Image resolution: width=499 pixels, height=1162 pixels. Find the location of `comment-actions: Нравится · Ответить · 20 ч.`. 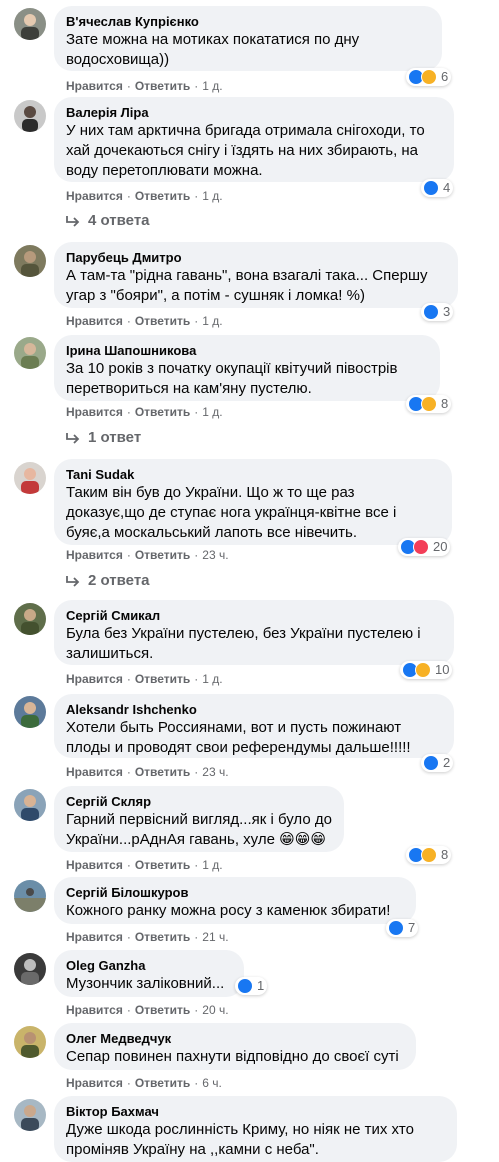

comment-actions: Нравится · Ответить · 20 ч. is located at coordinates (147, 1010).